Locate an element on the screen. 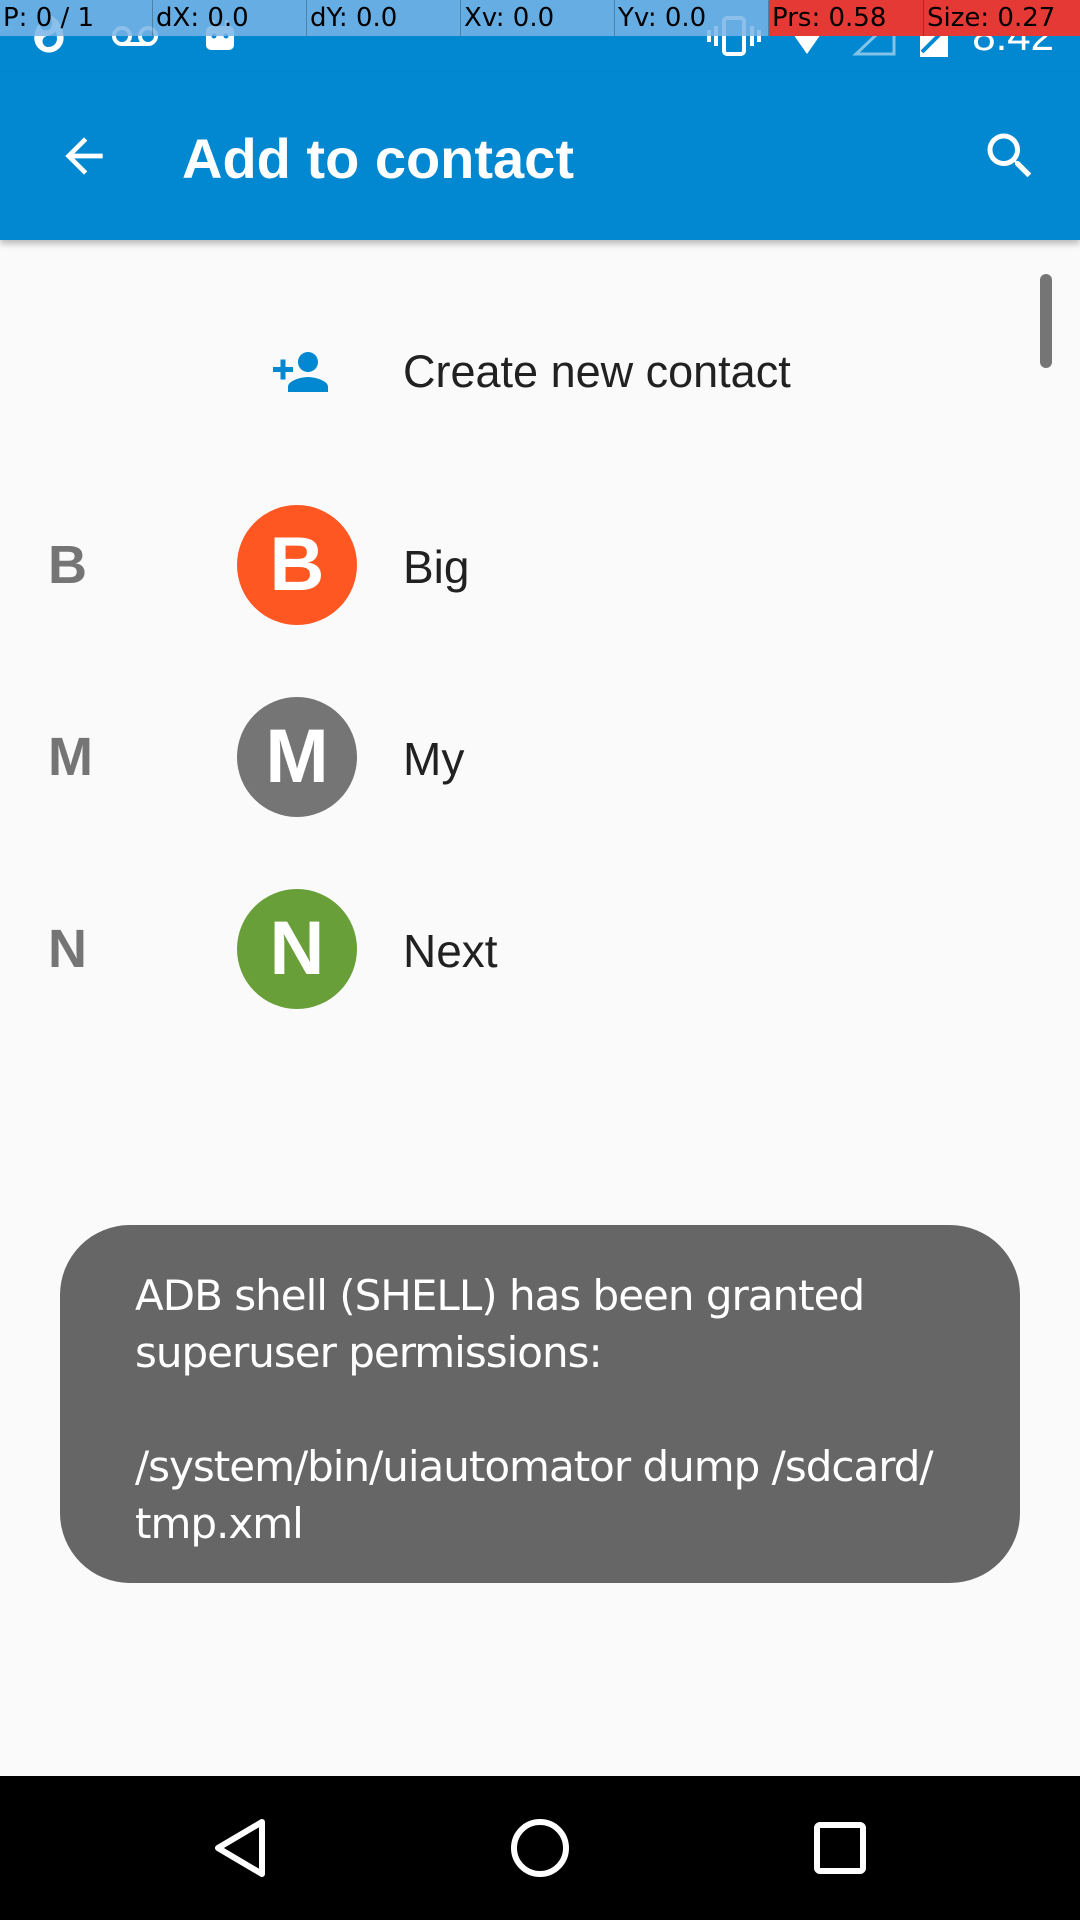 The height and width of the screenshot is (1920, 1080). create-new-contact-label: Create new contact is located at coordinates (597, 371).